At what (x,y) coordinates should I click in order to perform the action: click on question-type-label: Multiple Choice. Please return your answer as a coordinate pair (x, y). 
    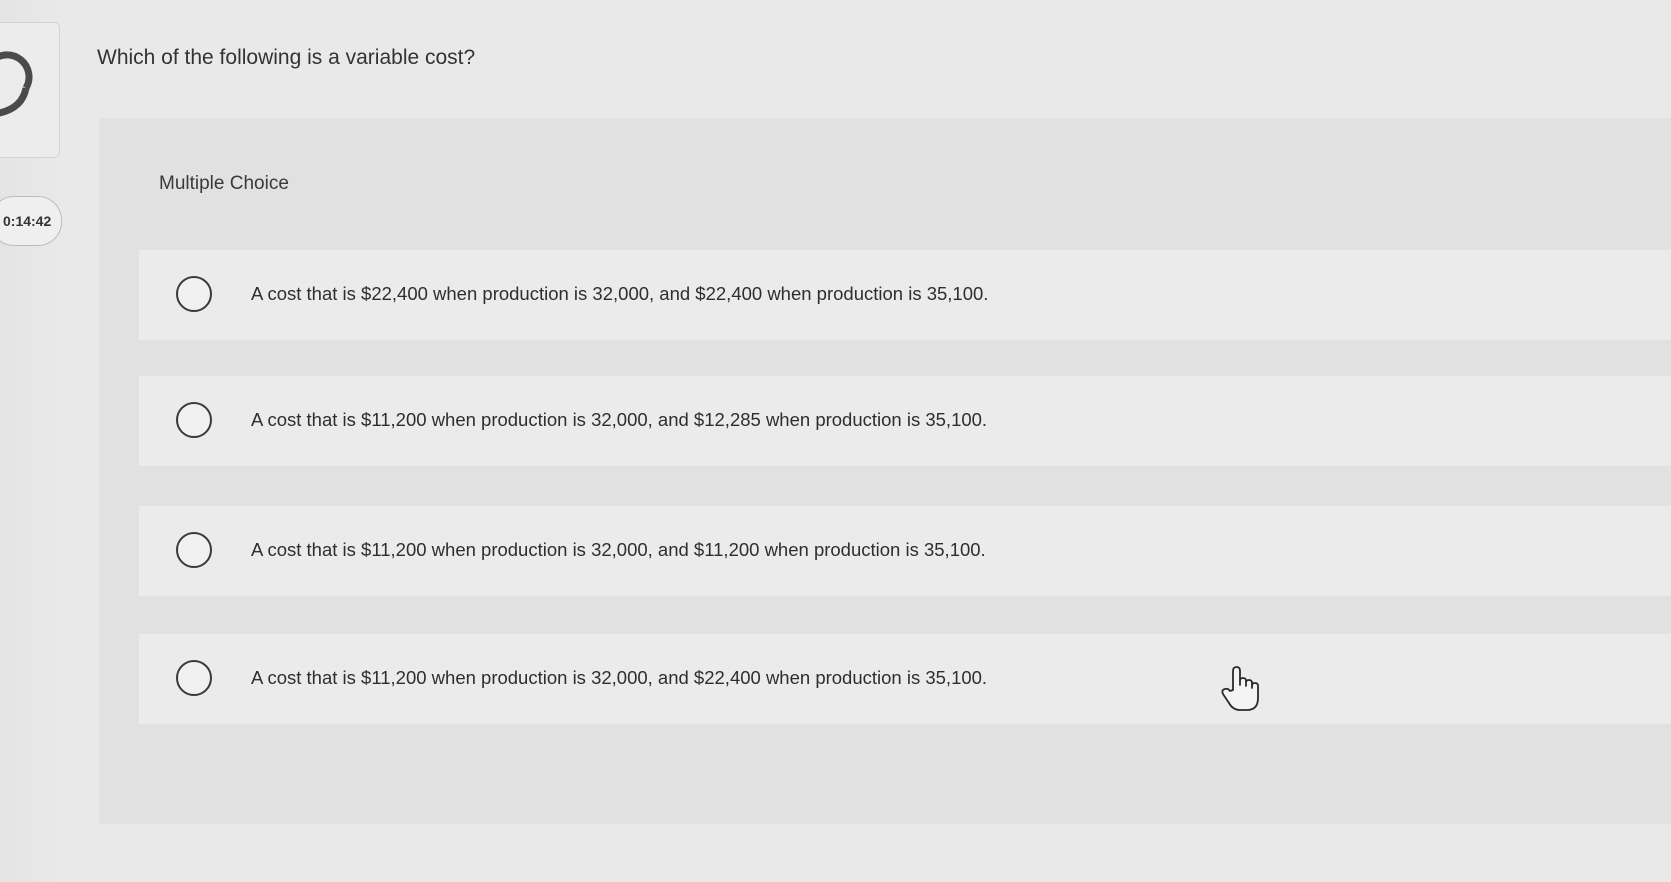
    Looking at the image, I should click on (224, 183).